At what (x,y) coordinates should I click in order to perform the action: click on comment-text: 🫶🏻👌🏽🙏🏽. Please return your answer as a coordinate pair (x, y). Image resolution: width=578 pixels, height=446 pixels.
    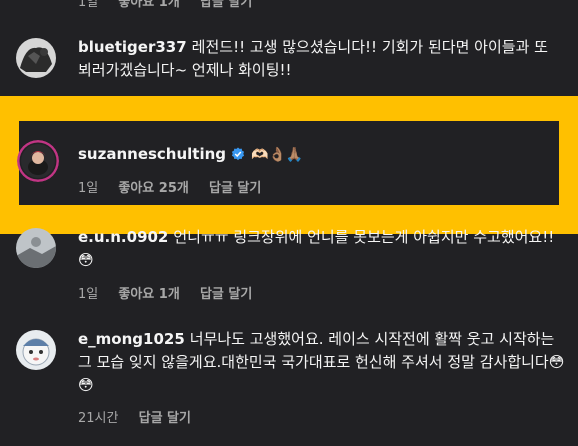
    Looking at the image, I should click on (277, 155).